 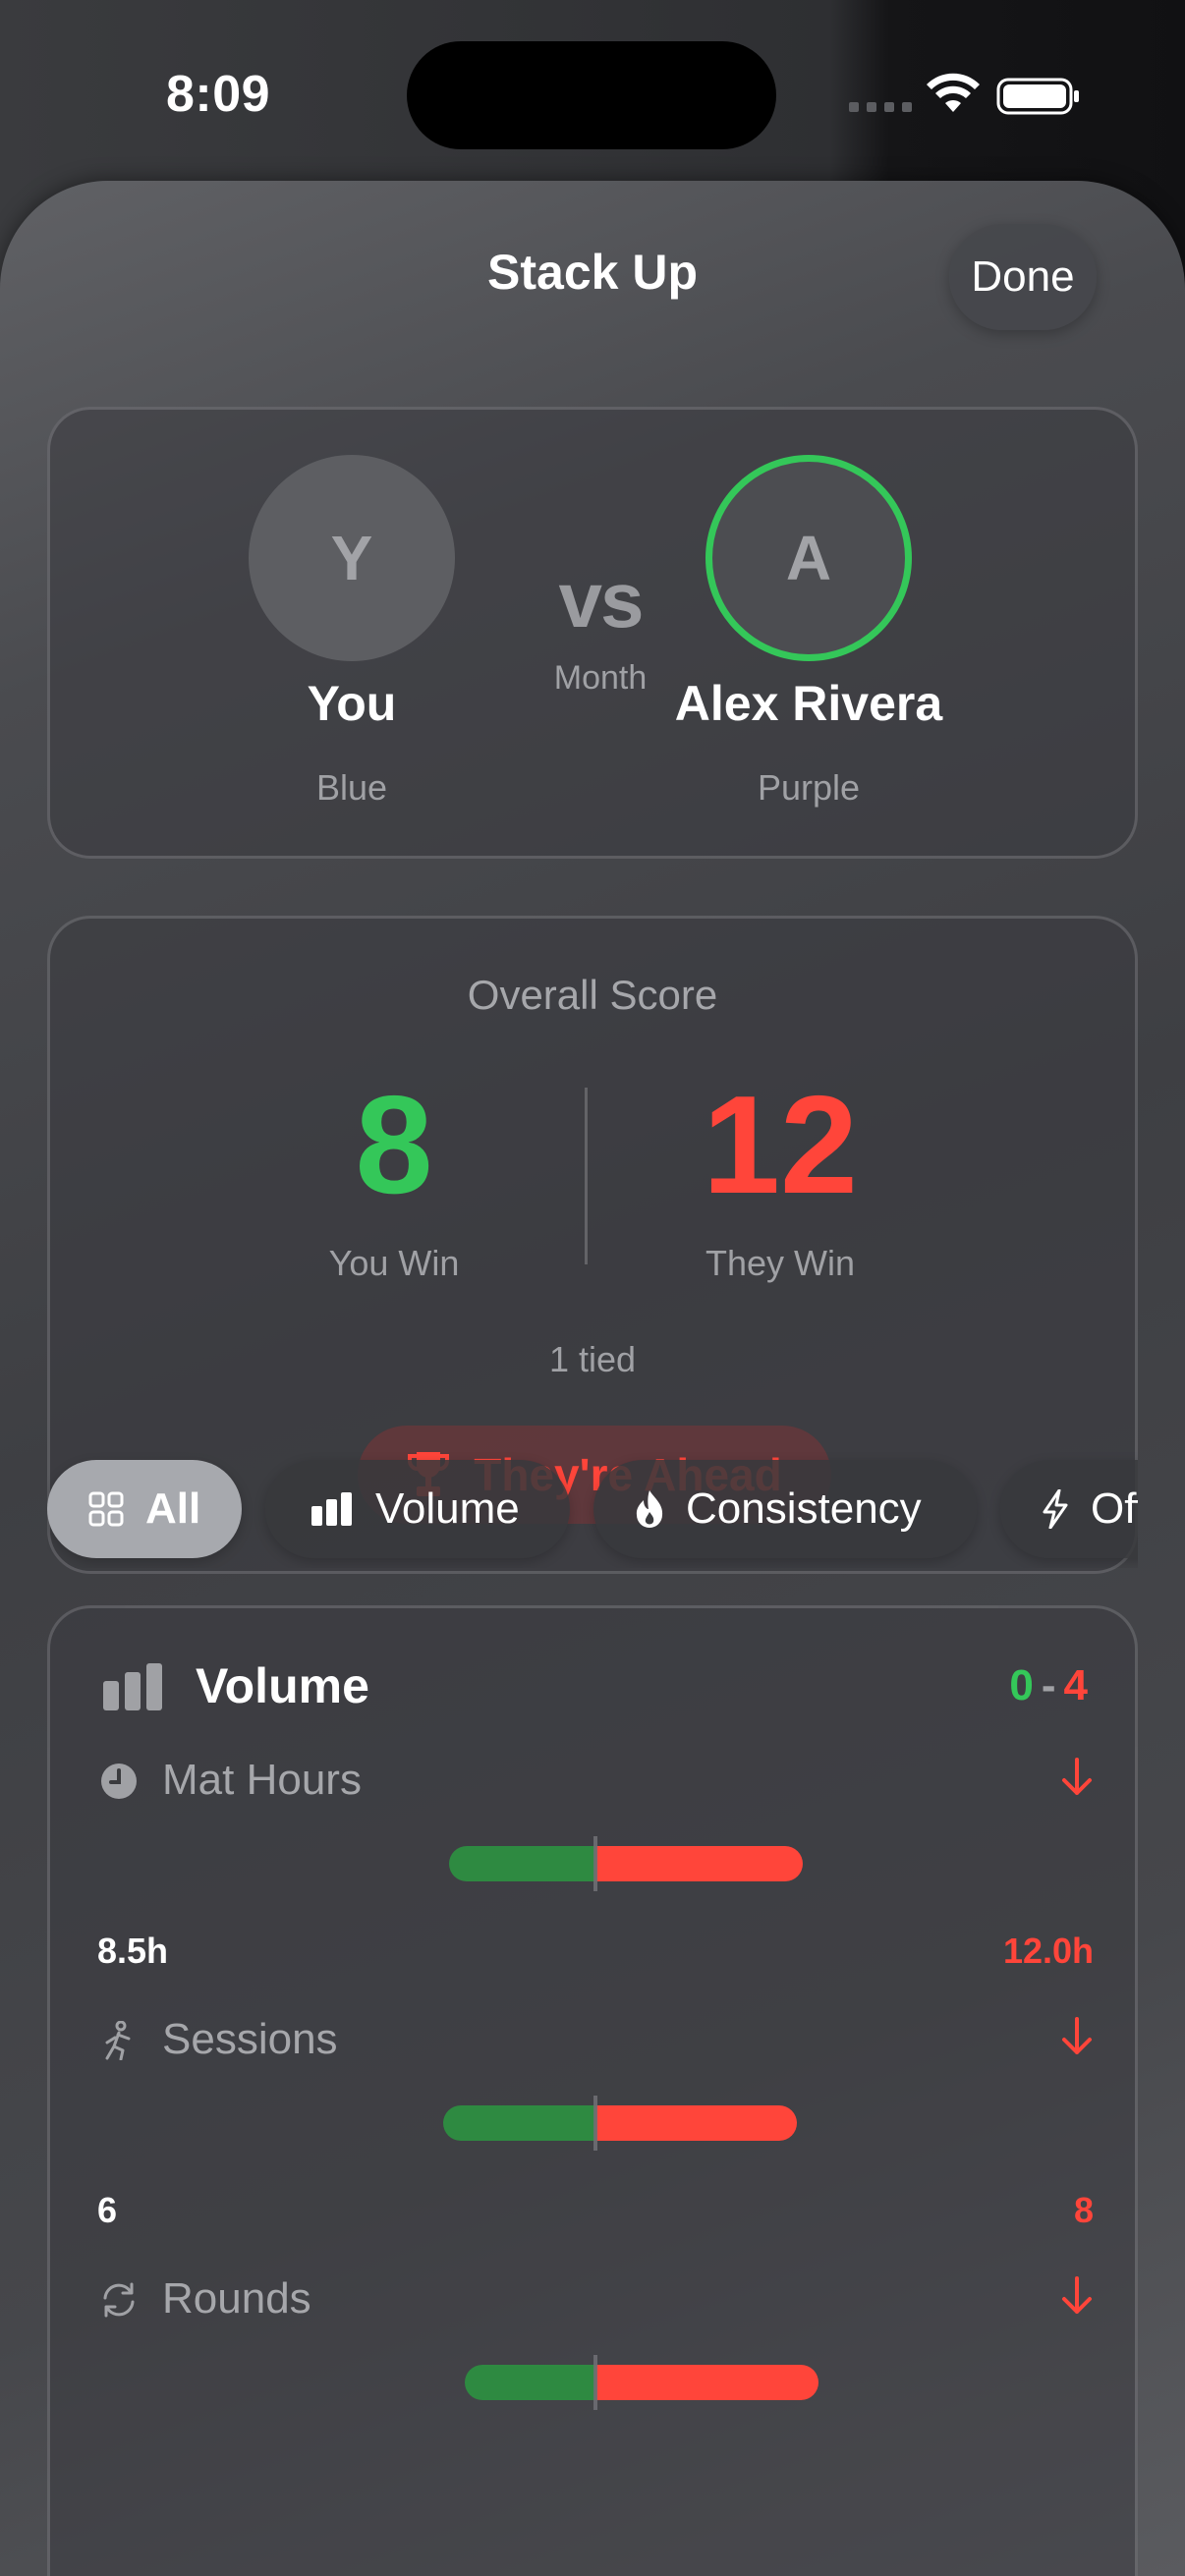 I want to click on chip-volume: Volume, so click(x=417, y=1509).